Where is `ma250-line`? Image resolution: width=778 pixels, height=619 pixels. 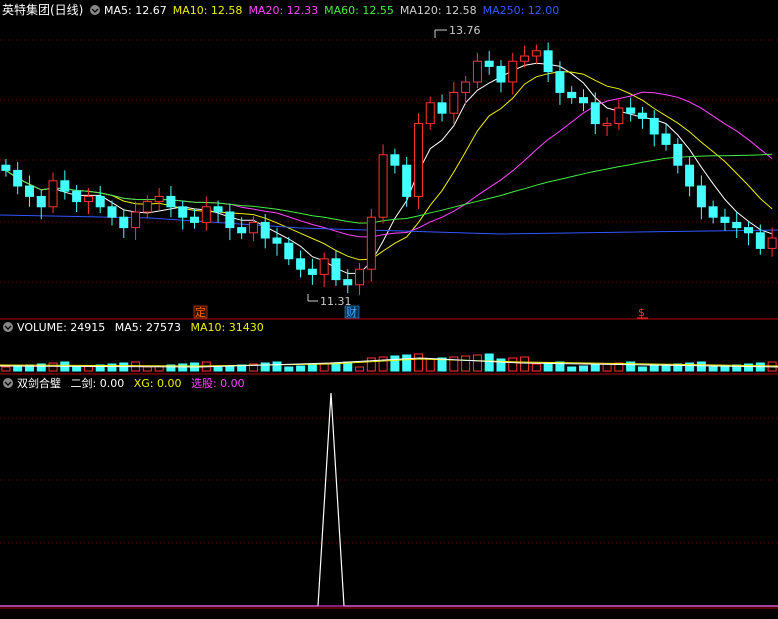 ma250-line is located at coordinates (389, 224).